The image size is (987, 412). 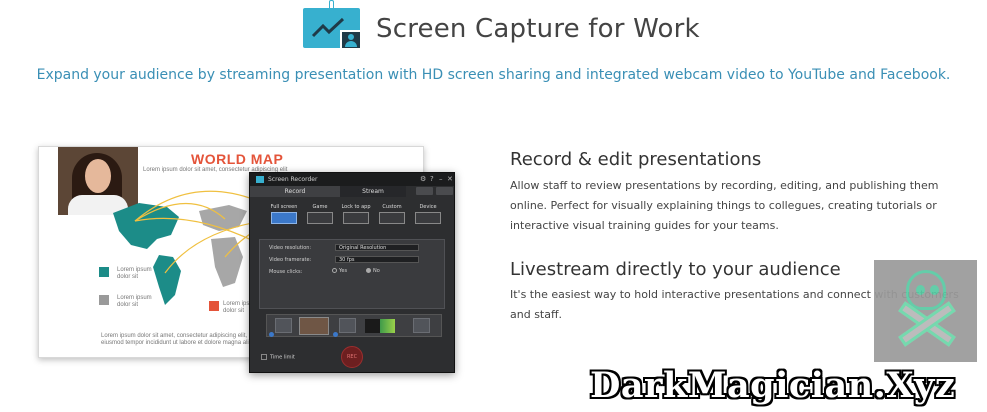 What do you see at coordinates (423, 179) in the screenshot?
I see `settings-gear-icon: ⚙` at bounding box center [423, 179].